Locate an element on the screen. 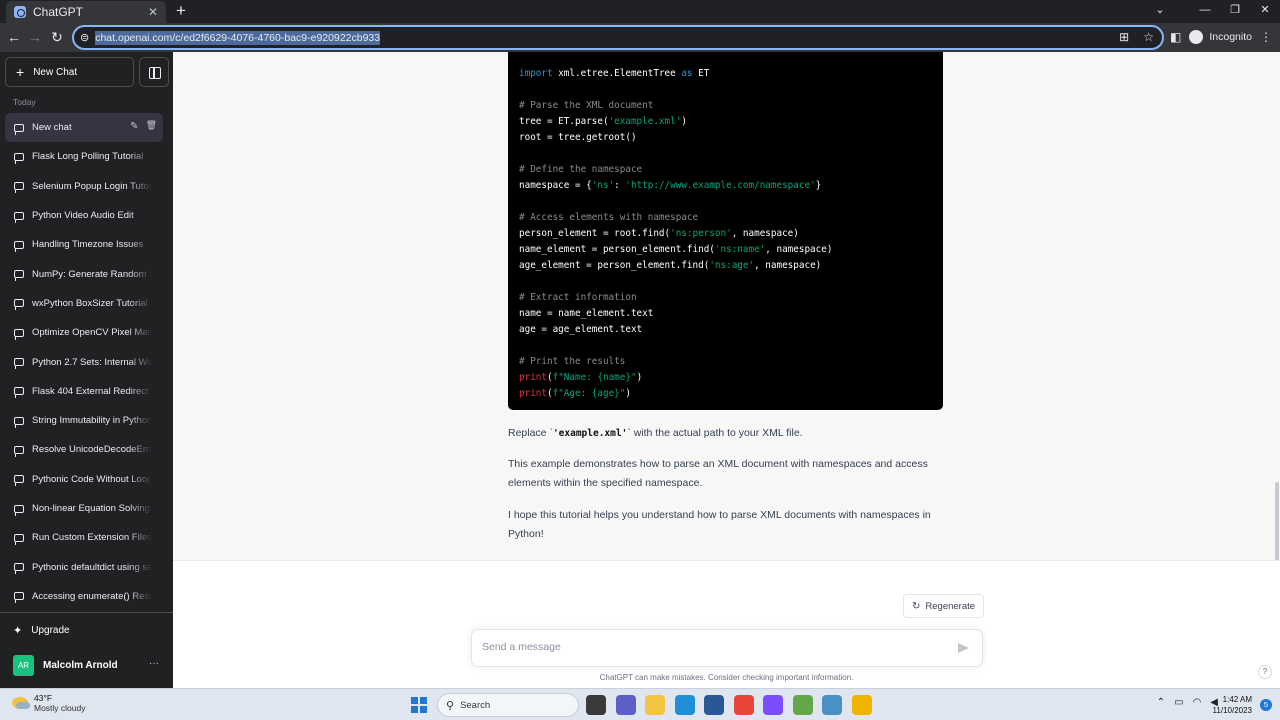 The height and width of the screenshot is (720, 1280). paragraph-text: Replace ` is located at coordinates (530, 433).